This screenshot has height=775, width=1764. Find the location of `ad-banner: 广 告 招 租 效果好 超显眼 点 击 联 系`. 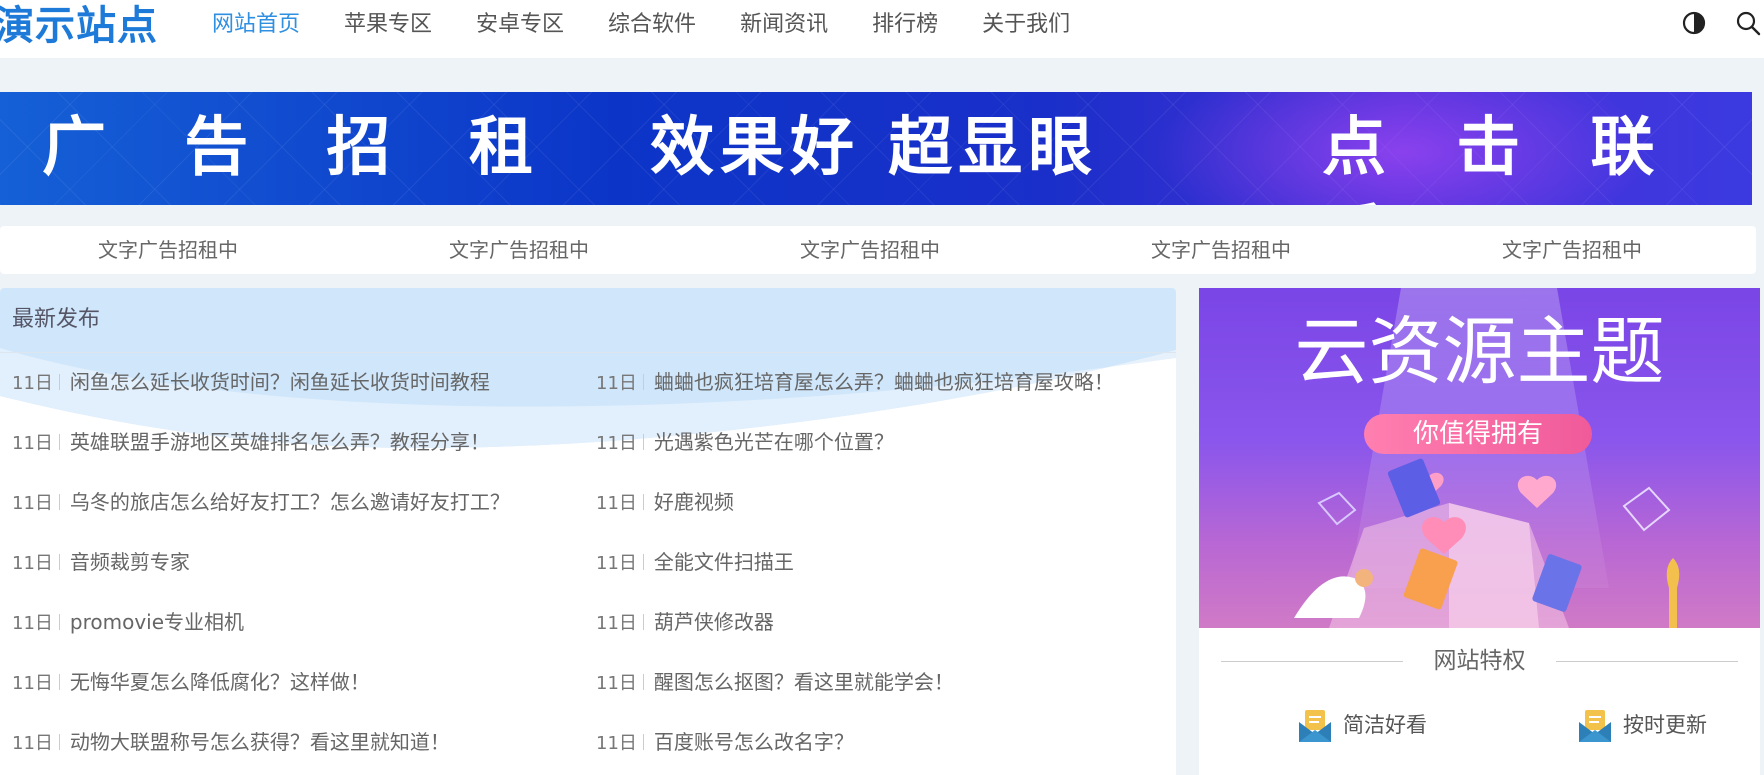

ad-banner: 广 告 招 租 效果好 超显眼 点 击 联 系 is located at coordinates (876, 148).